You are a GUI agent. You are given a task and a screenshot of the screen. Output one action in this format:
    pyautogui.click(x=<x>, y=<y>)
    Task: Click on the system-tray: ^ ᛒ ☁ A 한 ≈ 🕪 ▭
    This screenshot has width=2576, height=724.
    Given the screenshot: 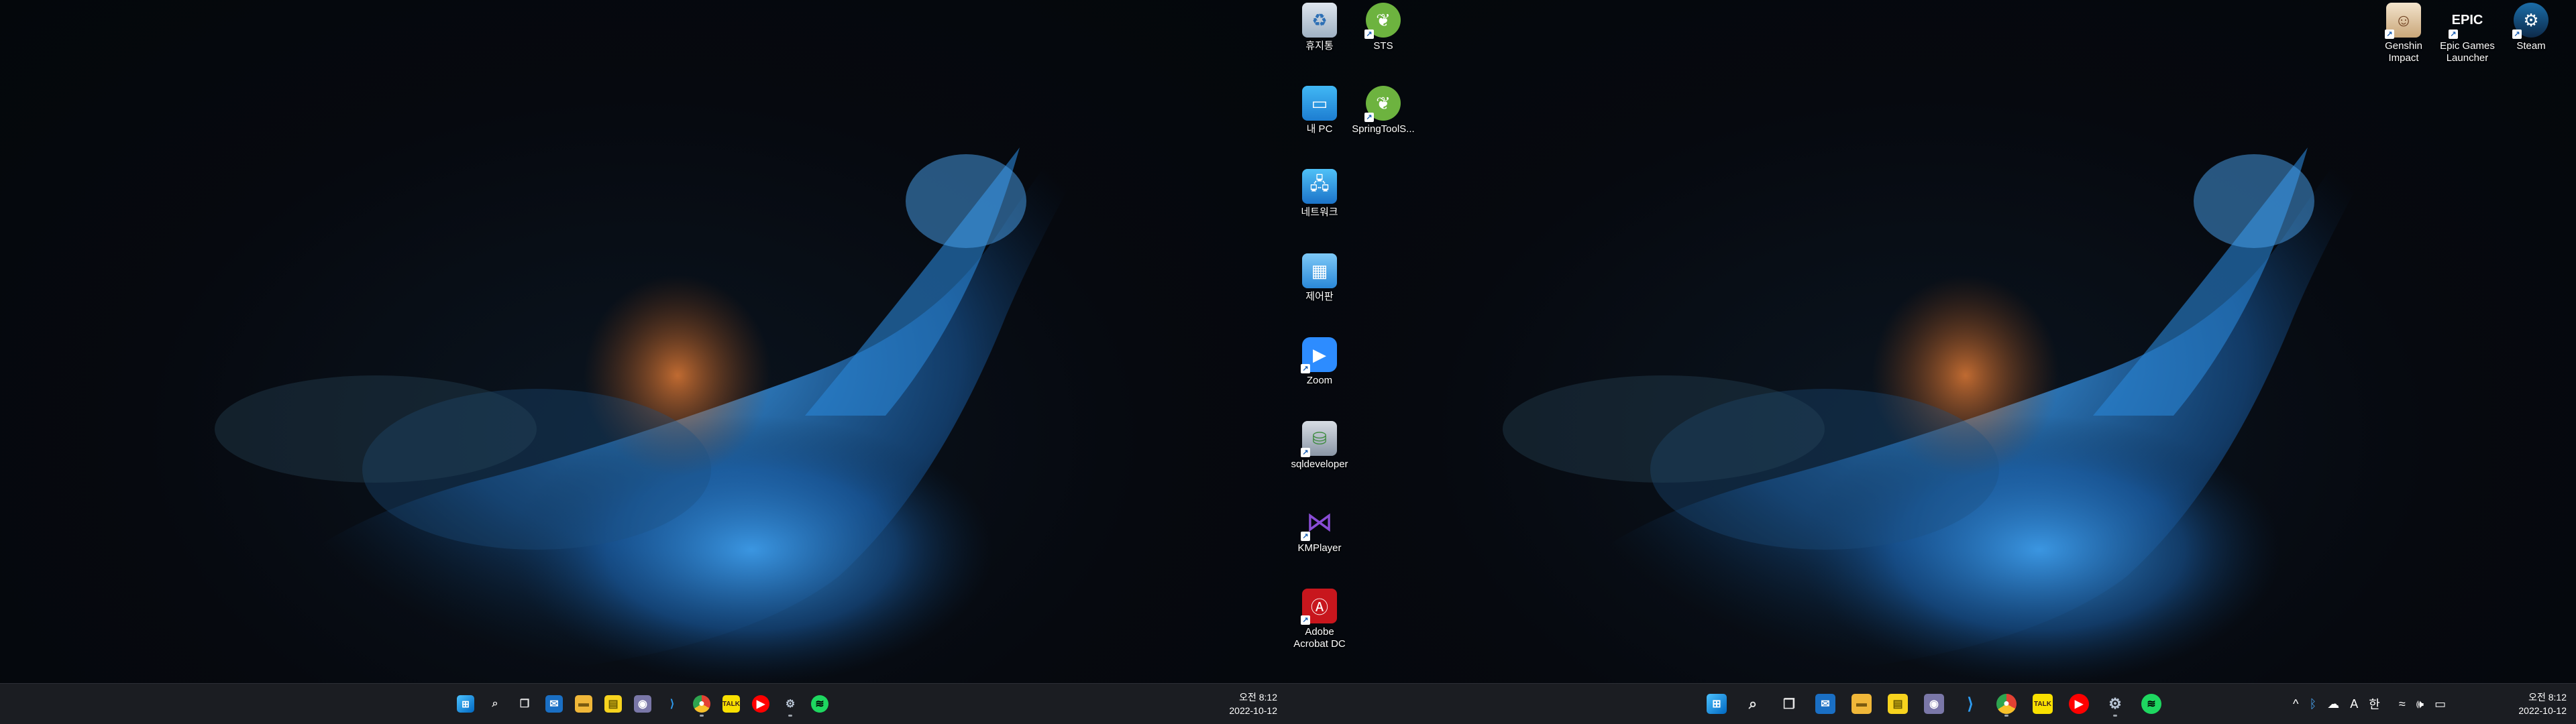 What is the action you would take?
    pyautogui.click(x=2369, y=704)
    